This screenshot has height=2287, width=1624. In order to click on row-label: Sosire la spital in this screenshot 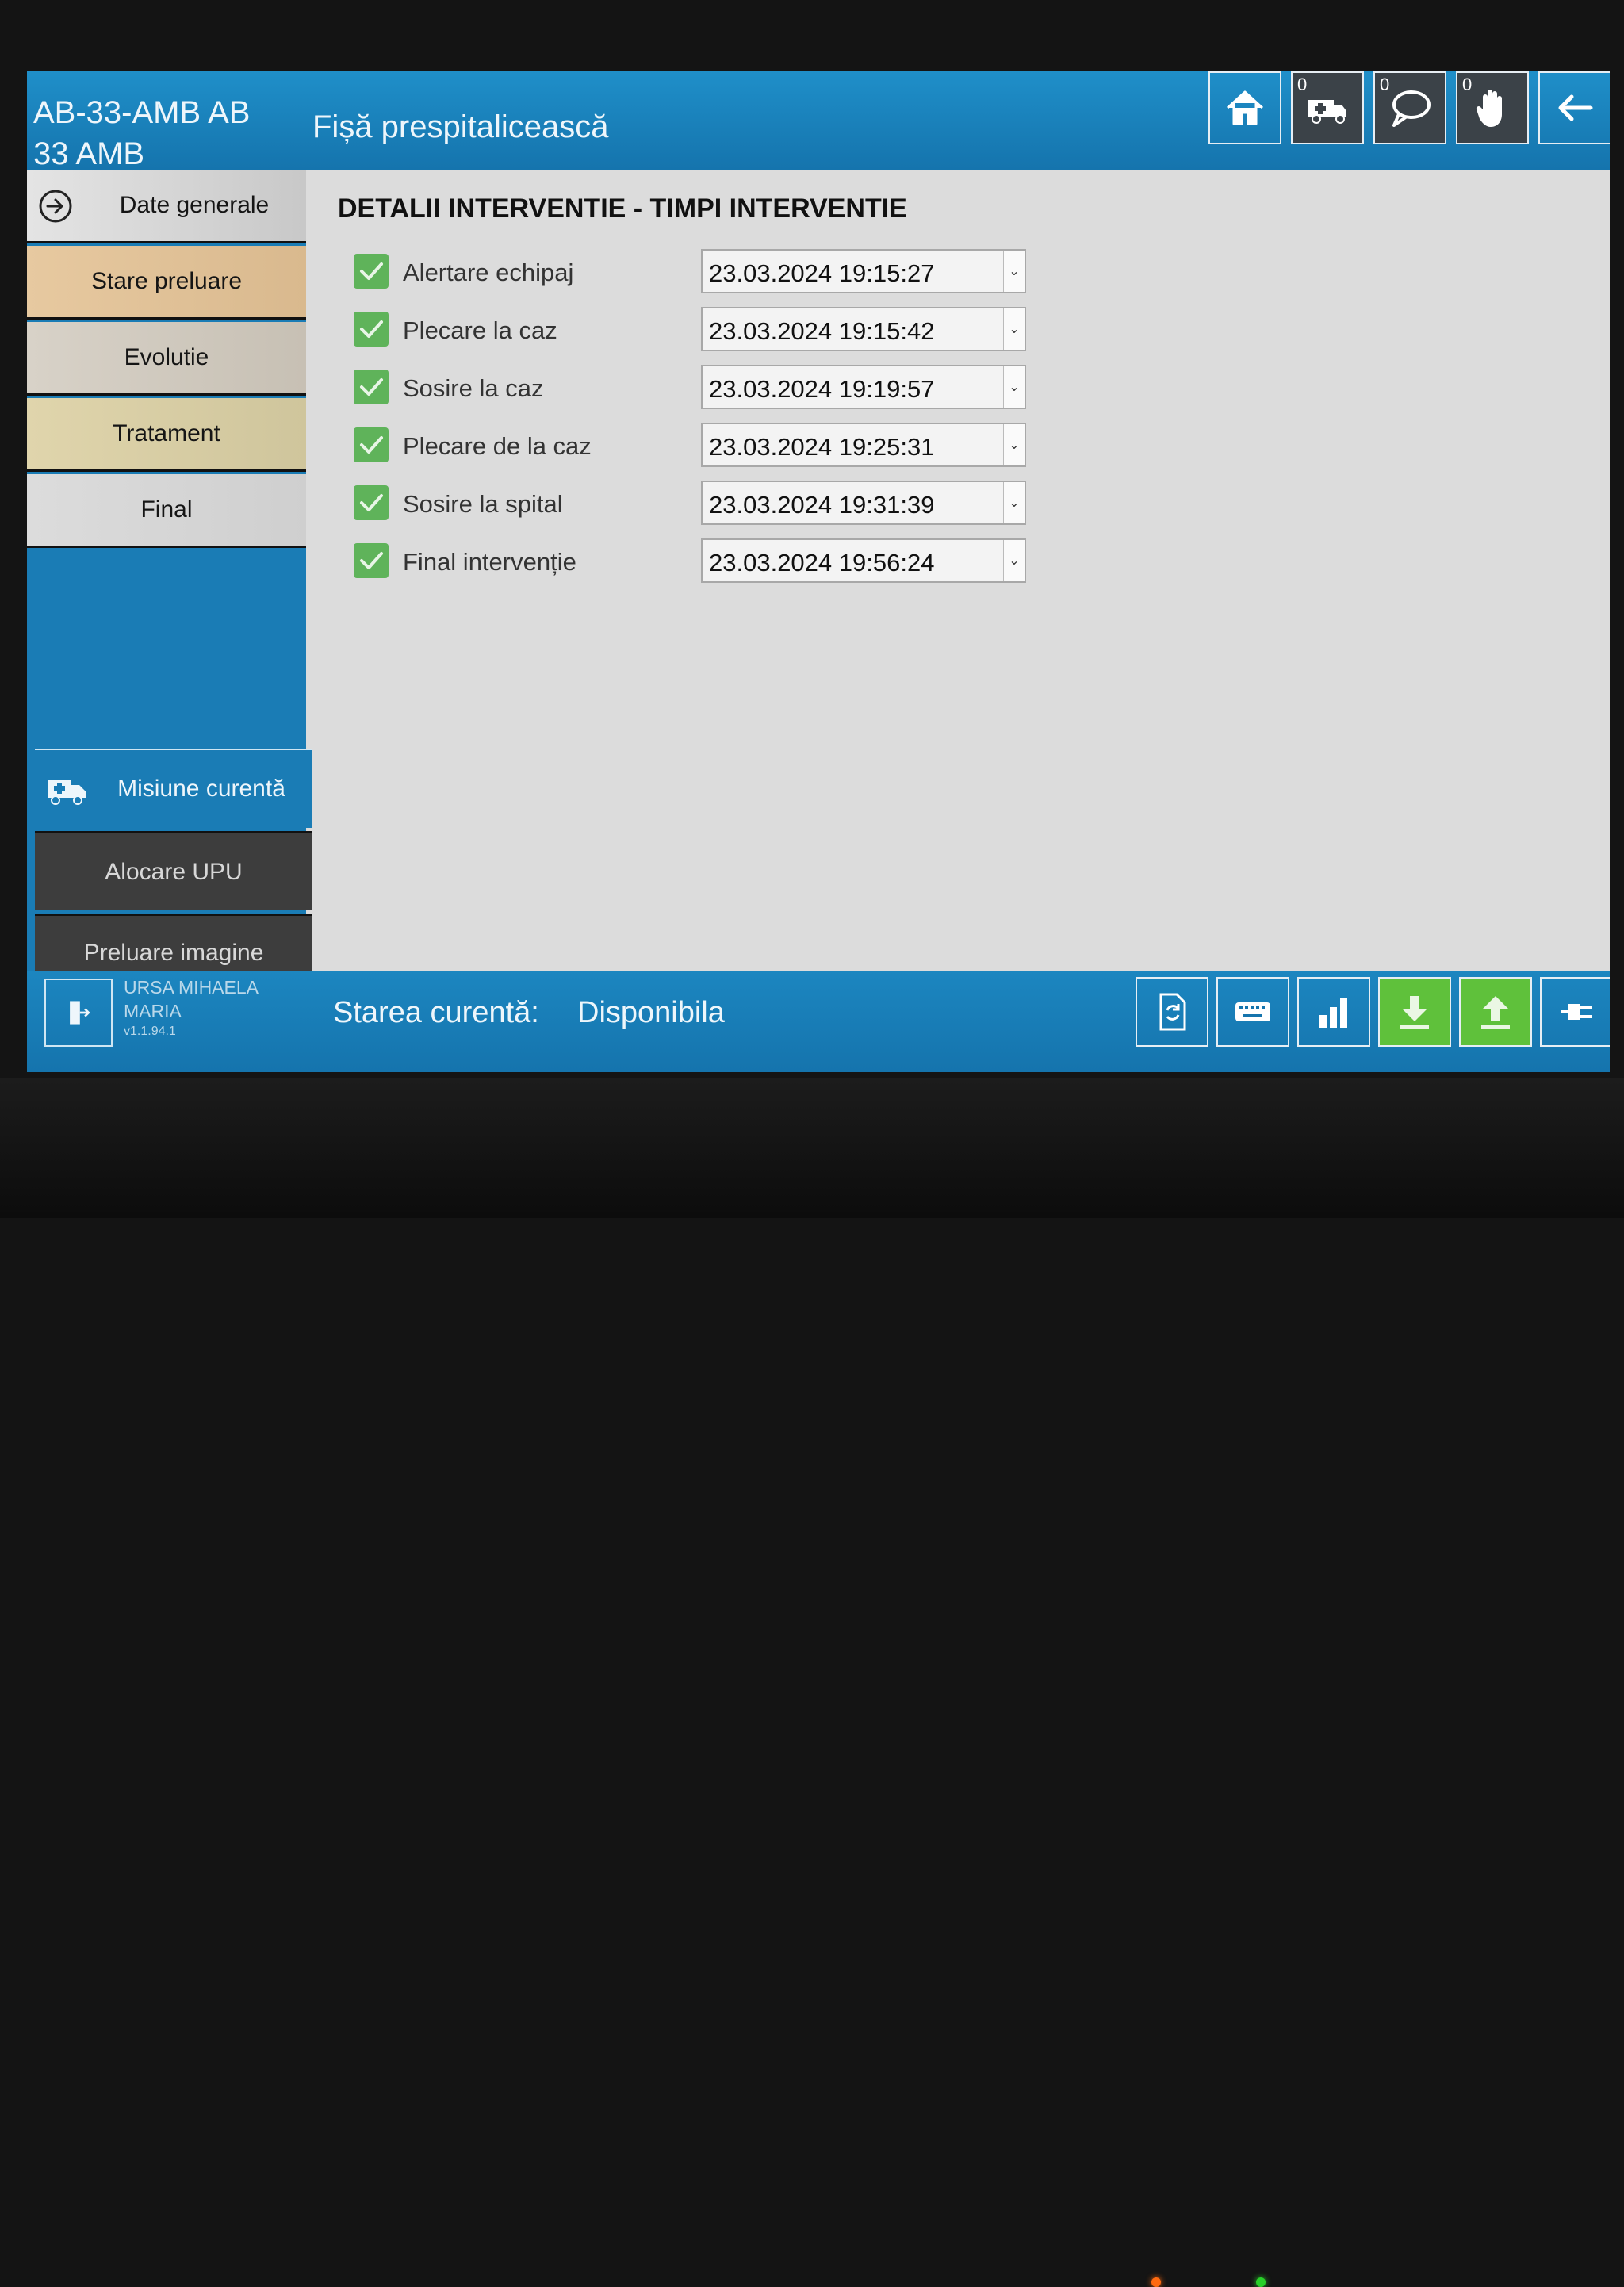, I will do `click(483, 504)`.